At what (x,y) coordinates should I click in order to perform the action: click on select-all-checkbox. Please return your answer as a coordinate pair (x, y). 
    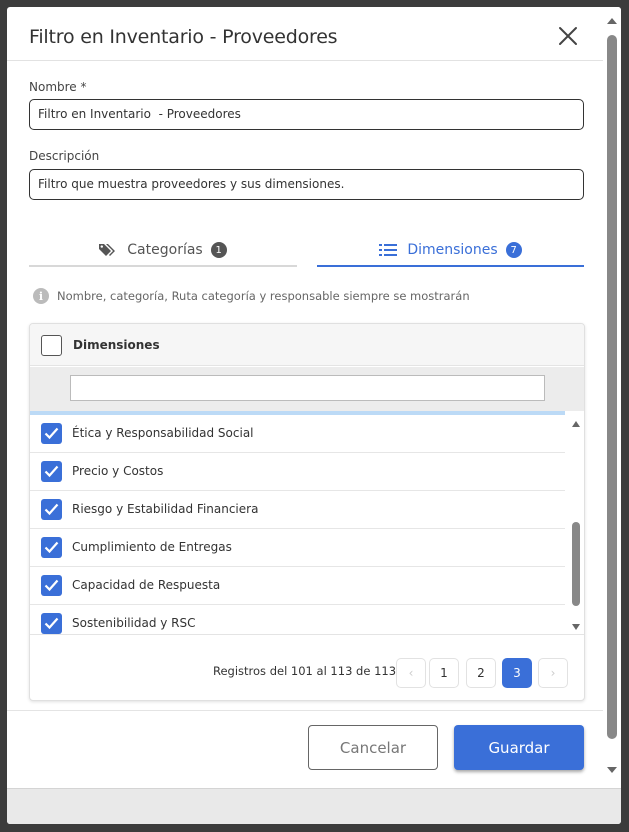
    Looking at the image, I should click on (51, 345).